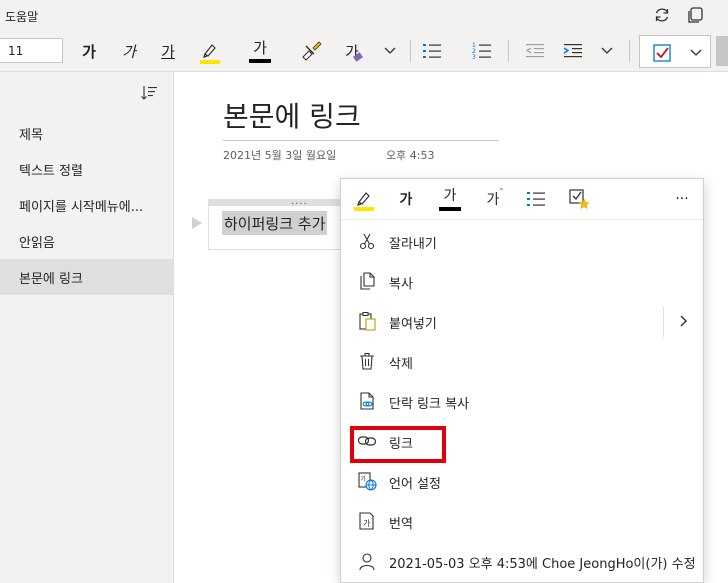 This screenshot has width=728, height=583. Describe the element at coordinates (522, 241) in the screenshot. I see `menu-item-cut: 잘라내기` at that location.